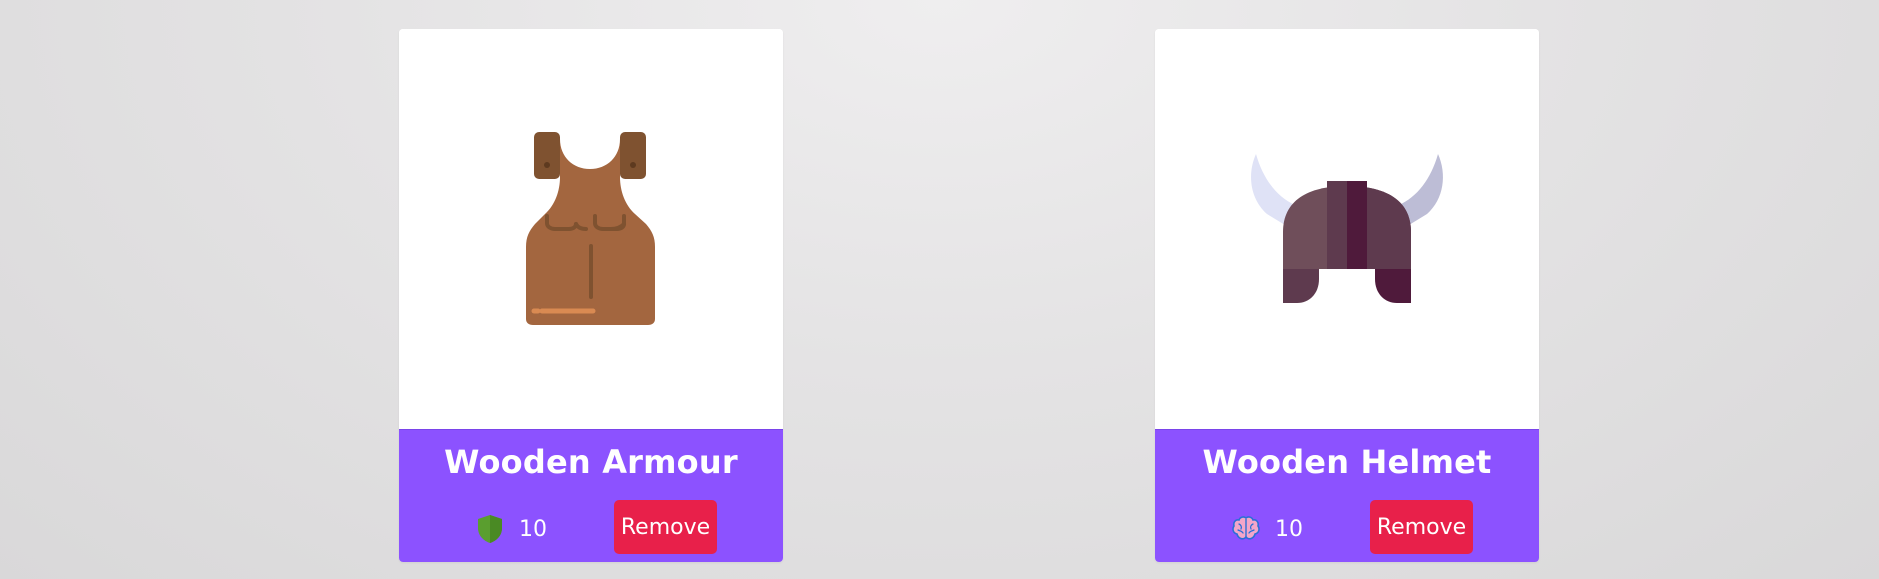  What do you see at coordinates (591, 495) in the screenshot?
I see `item-card-footer: Wooden Armour 10 Remove` at bounding box center [591, 495].